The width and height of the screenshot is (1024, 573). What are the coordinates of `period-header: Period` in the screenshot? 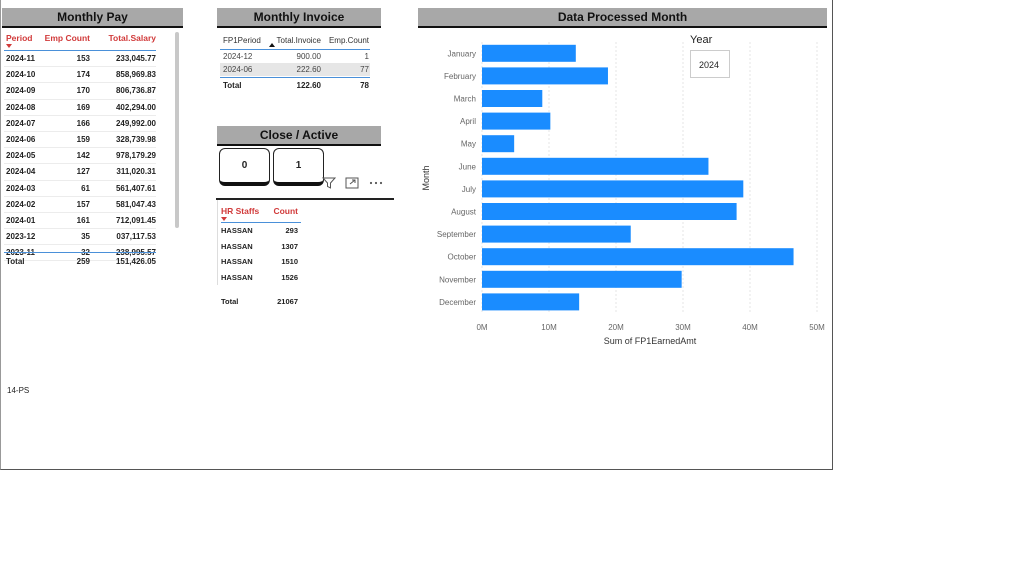 It's located at (22, 40).